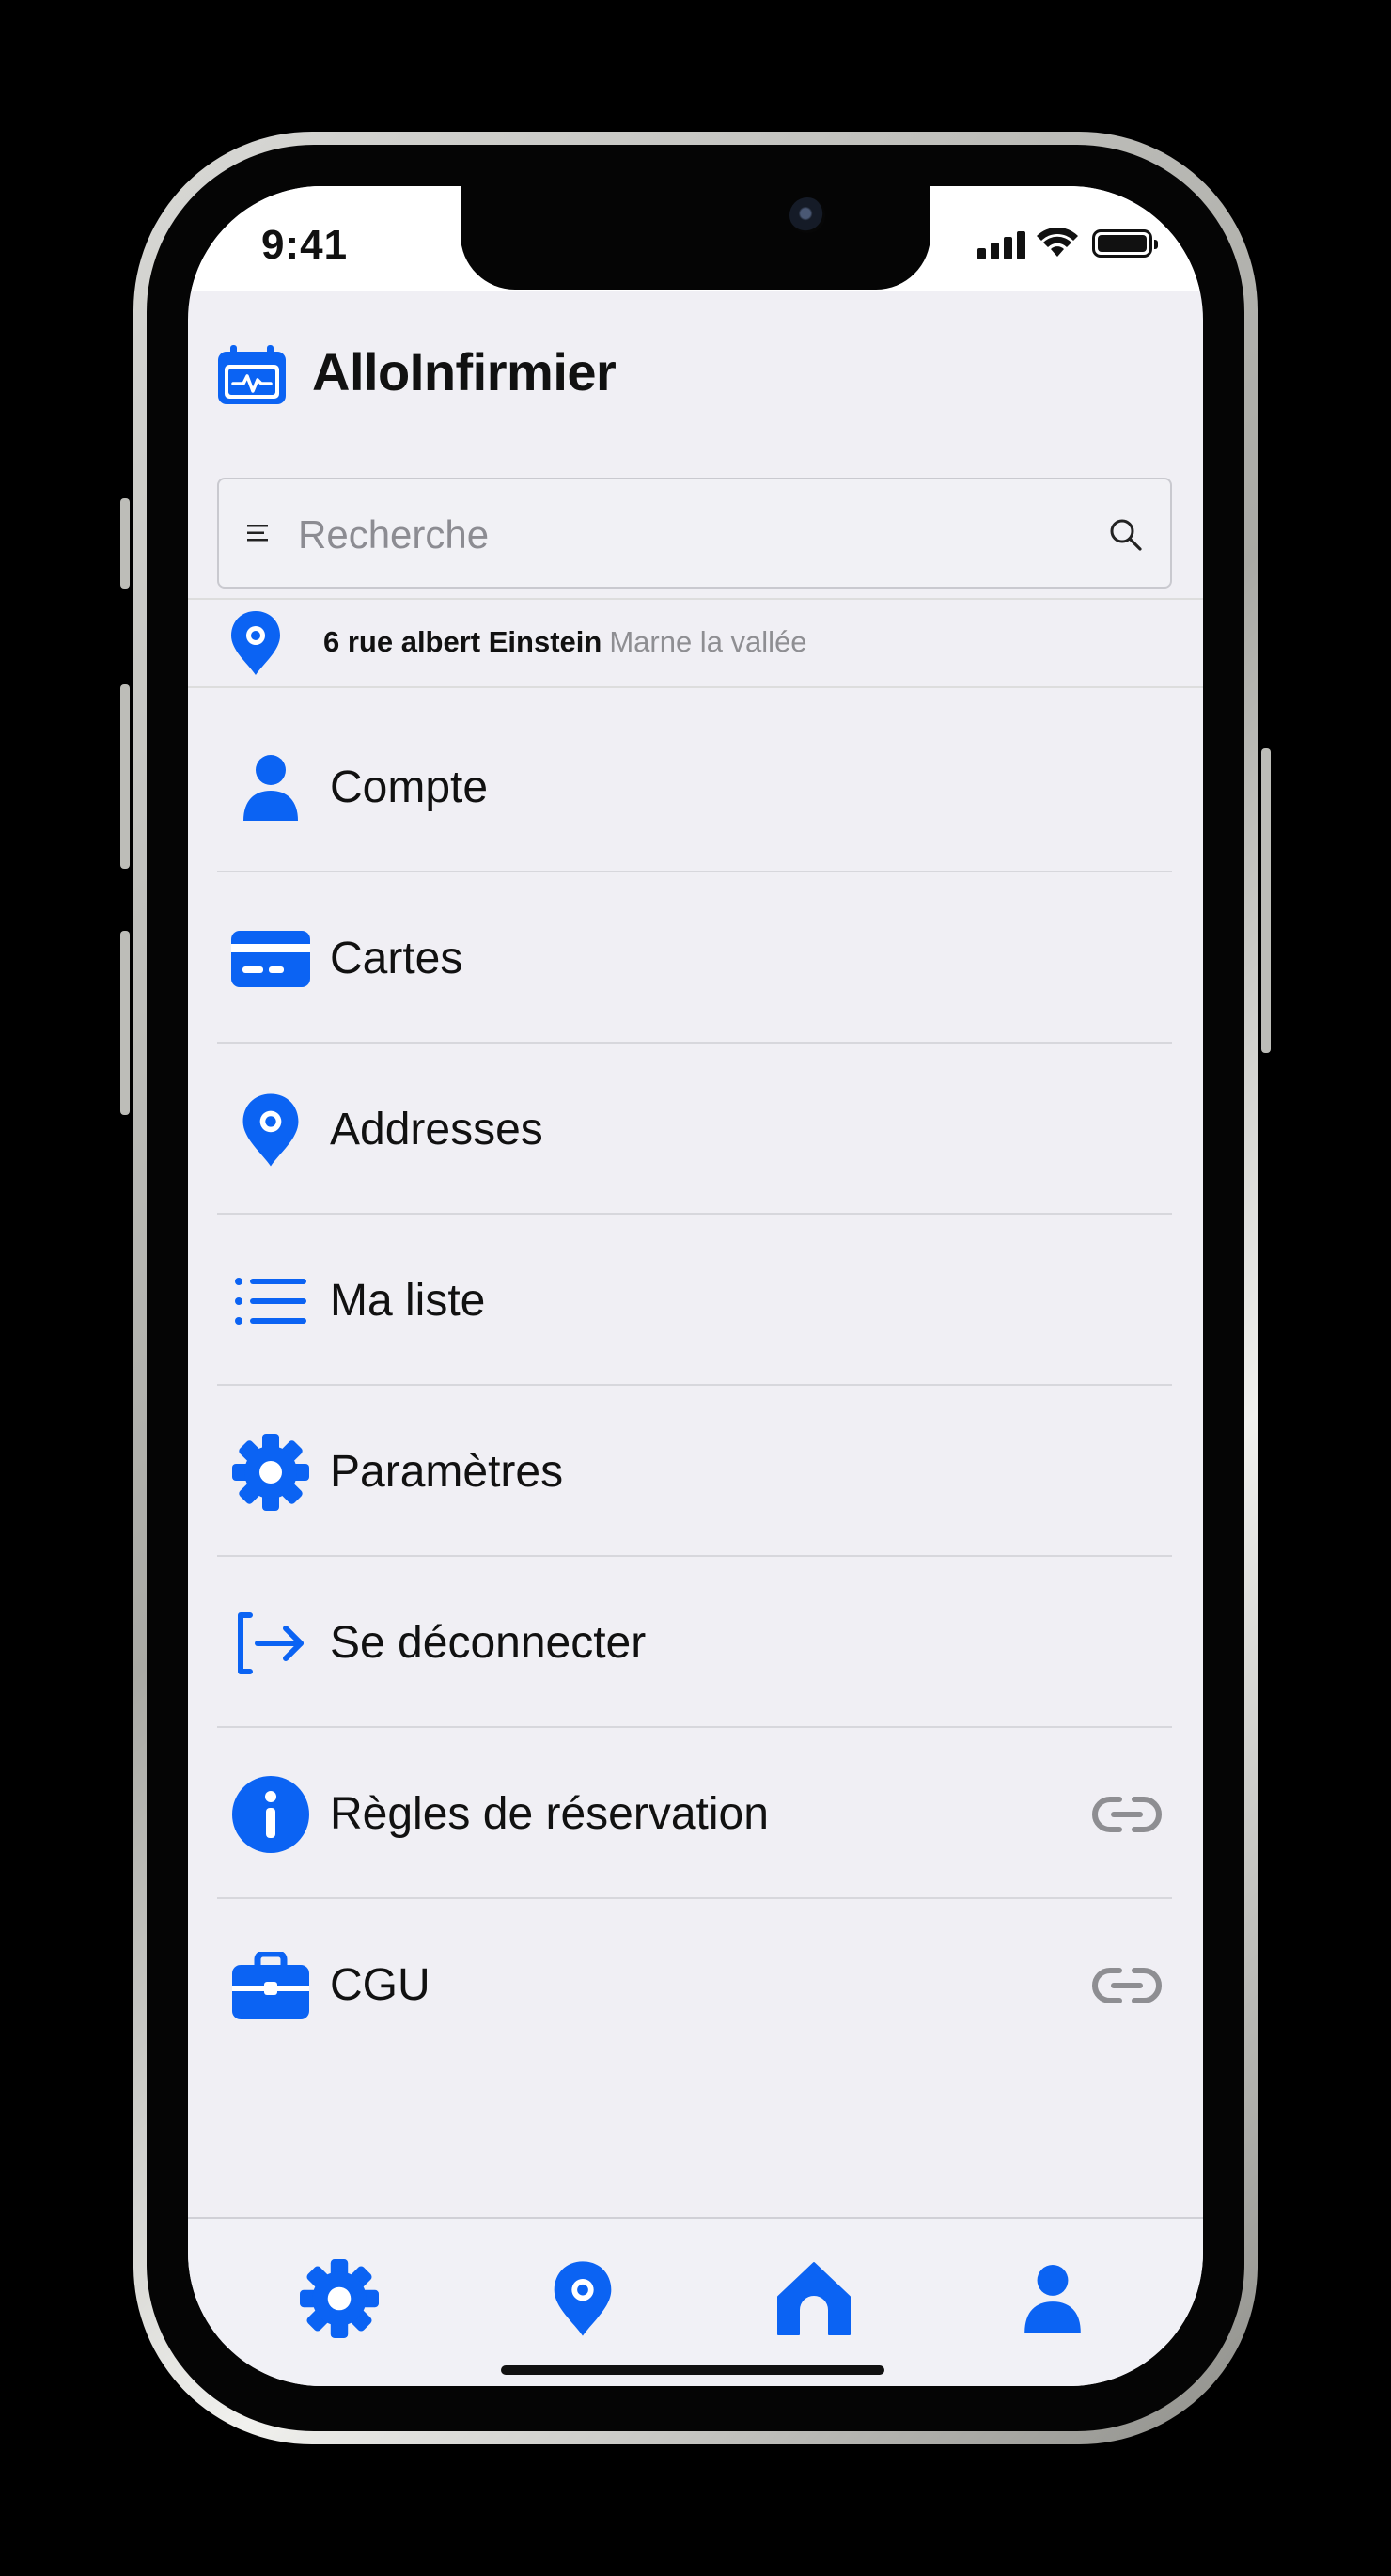  I want to click on wifi-icon, so click(1057, 243).